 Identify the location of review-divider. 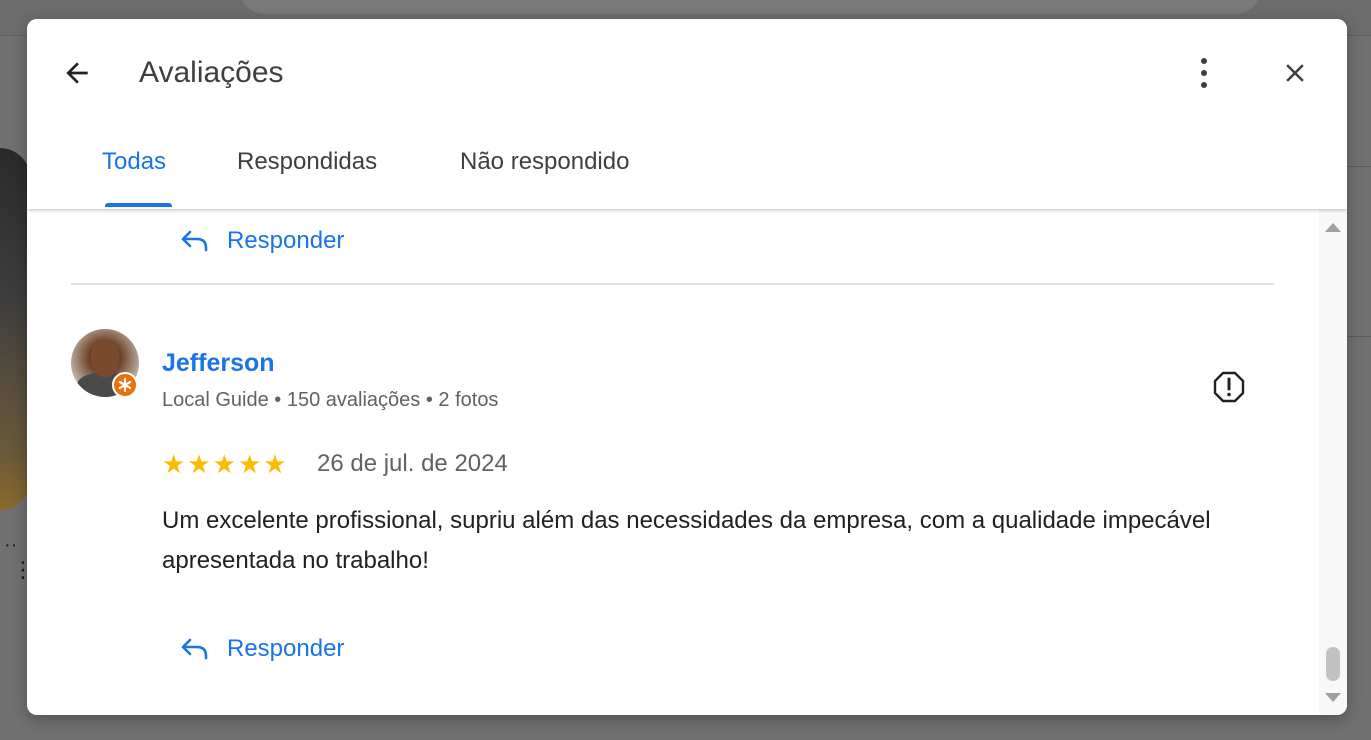
(672, 284).